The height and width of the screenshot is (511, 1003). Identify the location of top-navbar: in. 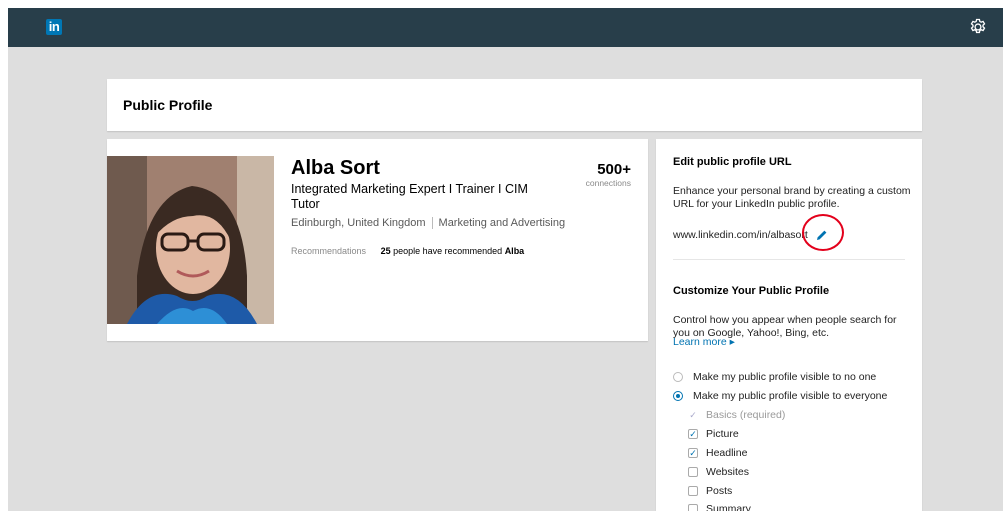
(505, 27).